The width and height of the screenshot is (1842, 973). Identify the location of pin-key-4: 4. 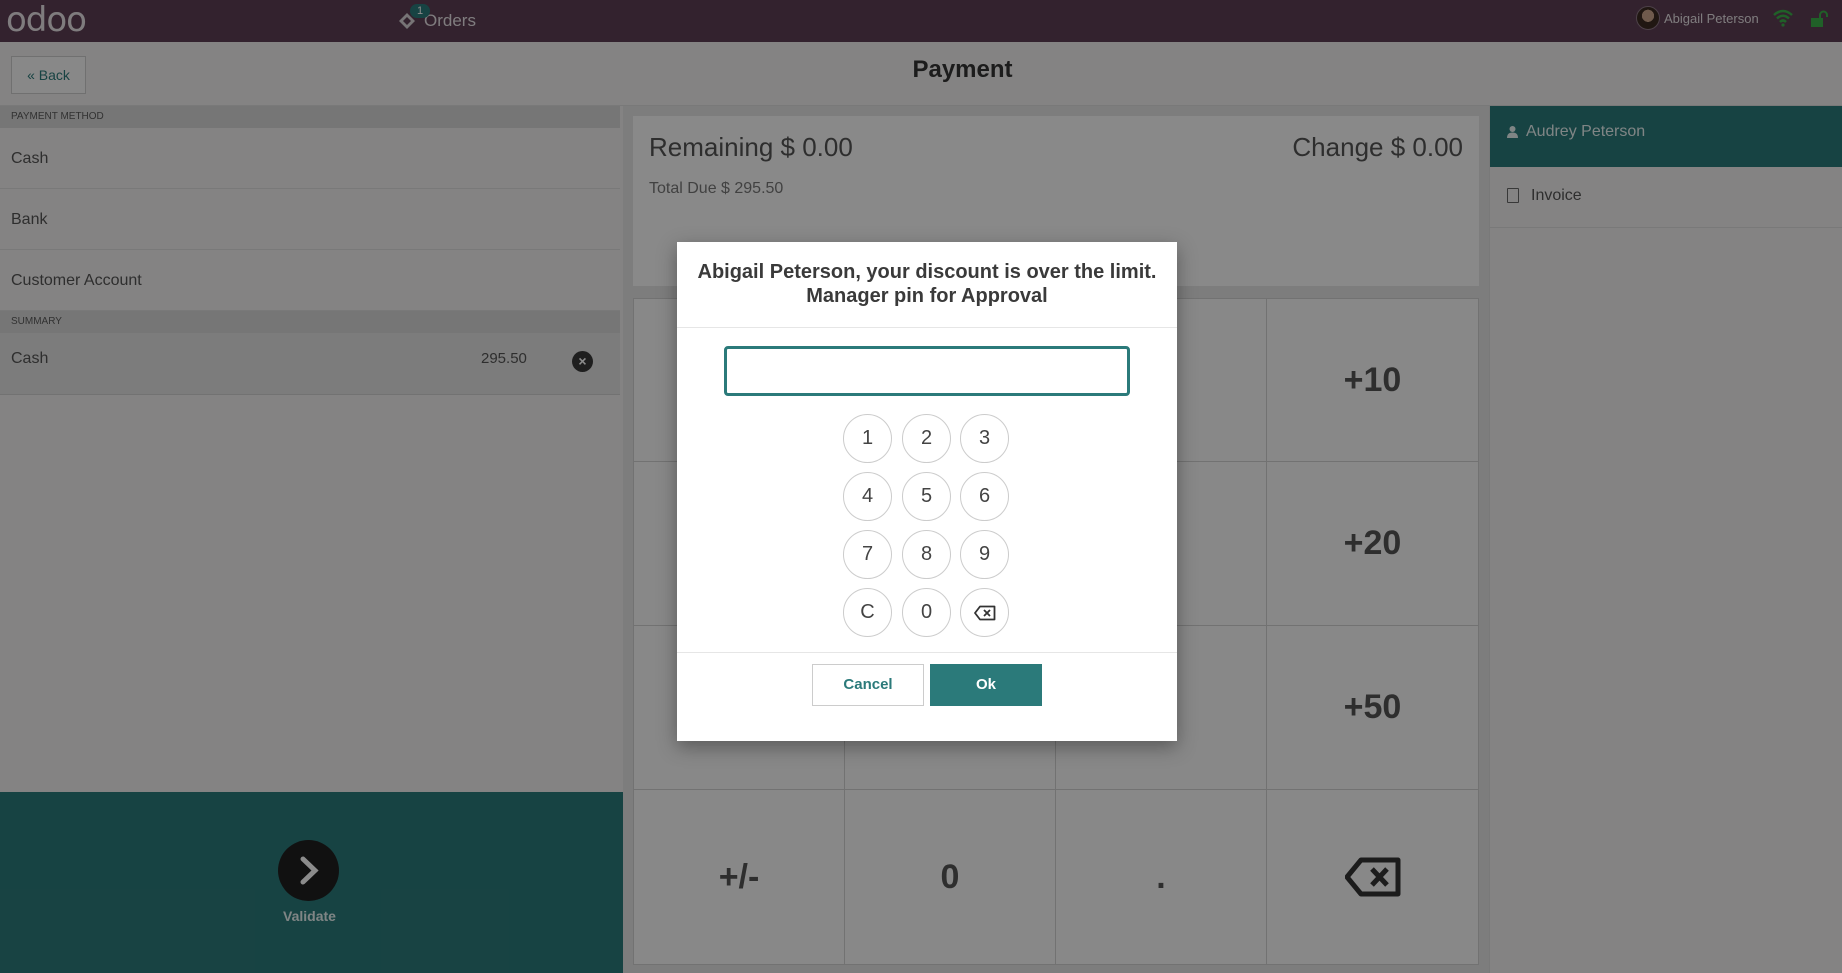
(867, 496).